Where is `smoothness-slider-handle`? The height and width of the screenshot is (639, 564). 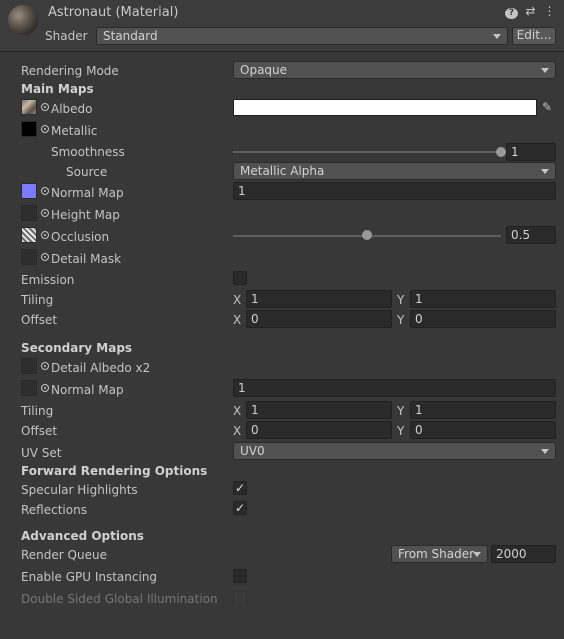
smoothness-slider-handle is located at coordinates (501, 152).